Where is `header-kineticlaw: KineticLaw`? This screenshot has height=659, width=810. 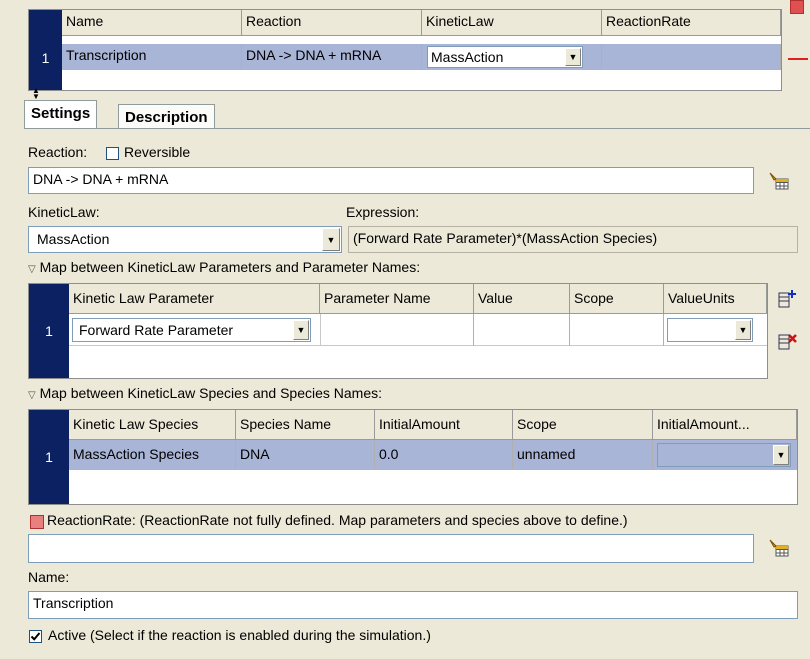 header-kineticlaw: KineticLaw is located at coordinates (512, 23).